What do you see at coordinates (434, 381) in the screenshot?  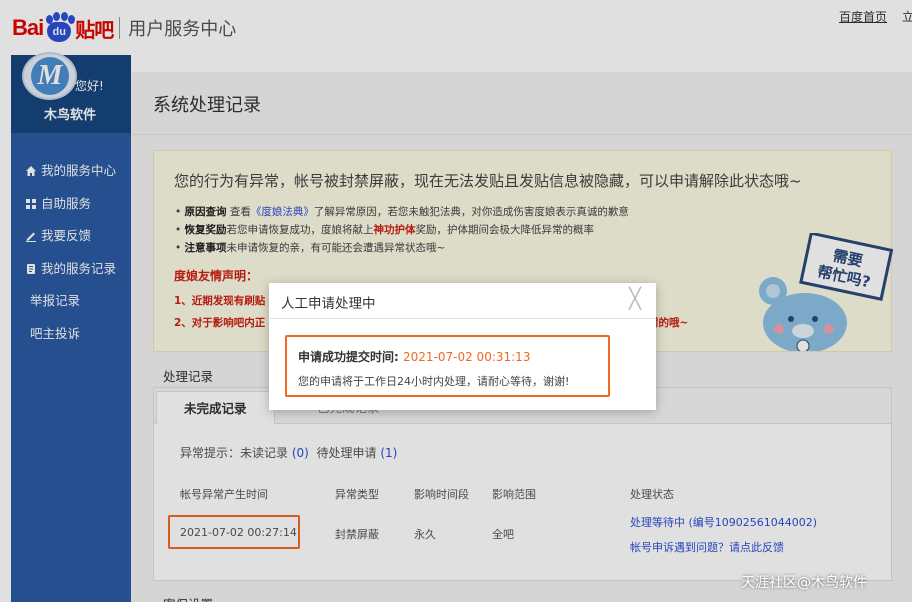 I see `dialog-message: 您的申请将于工作日24小时内处理，请耐心等待，谢谢!` at bounding box center [434, 381].